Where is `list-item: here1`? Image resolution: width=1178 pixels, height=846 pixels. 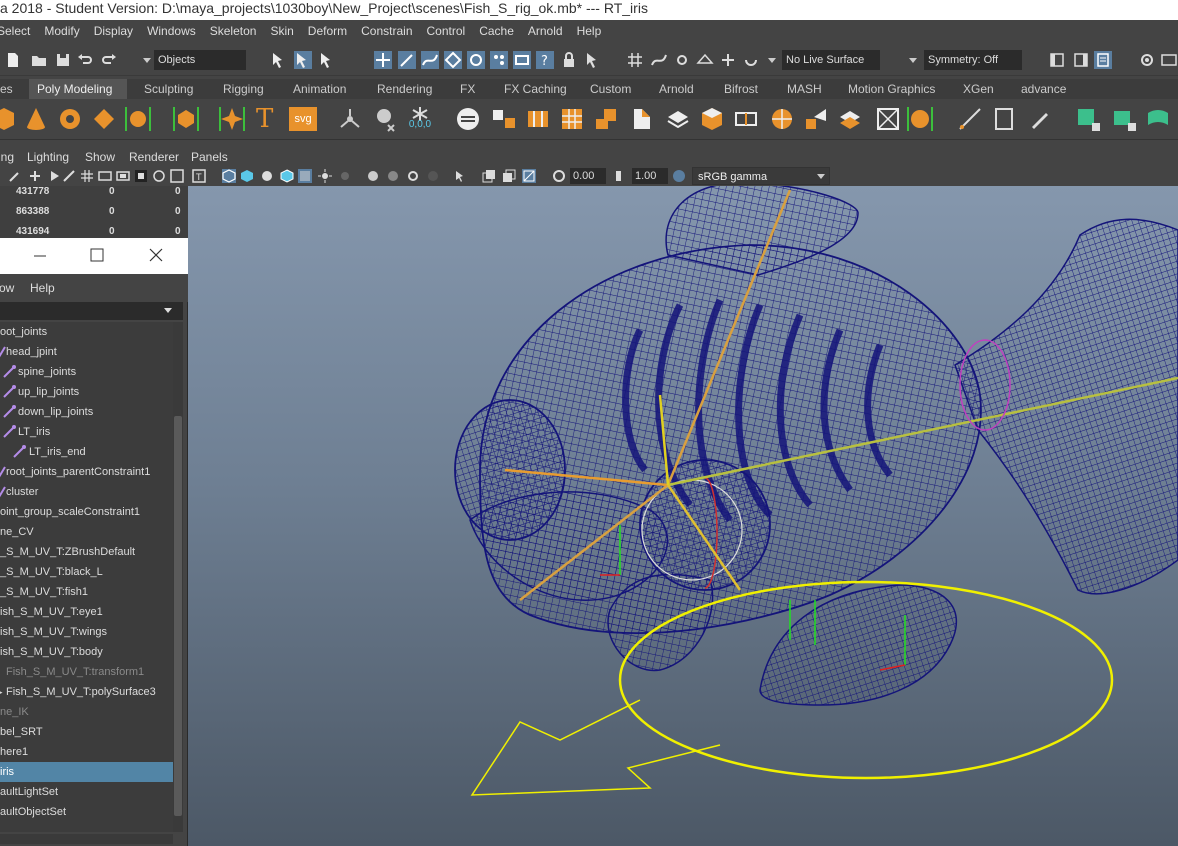
list-item: here1 is located at coordinates (86, 752).